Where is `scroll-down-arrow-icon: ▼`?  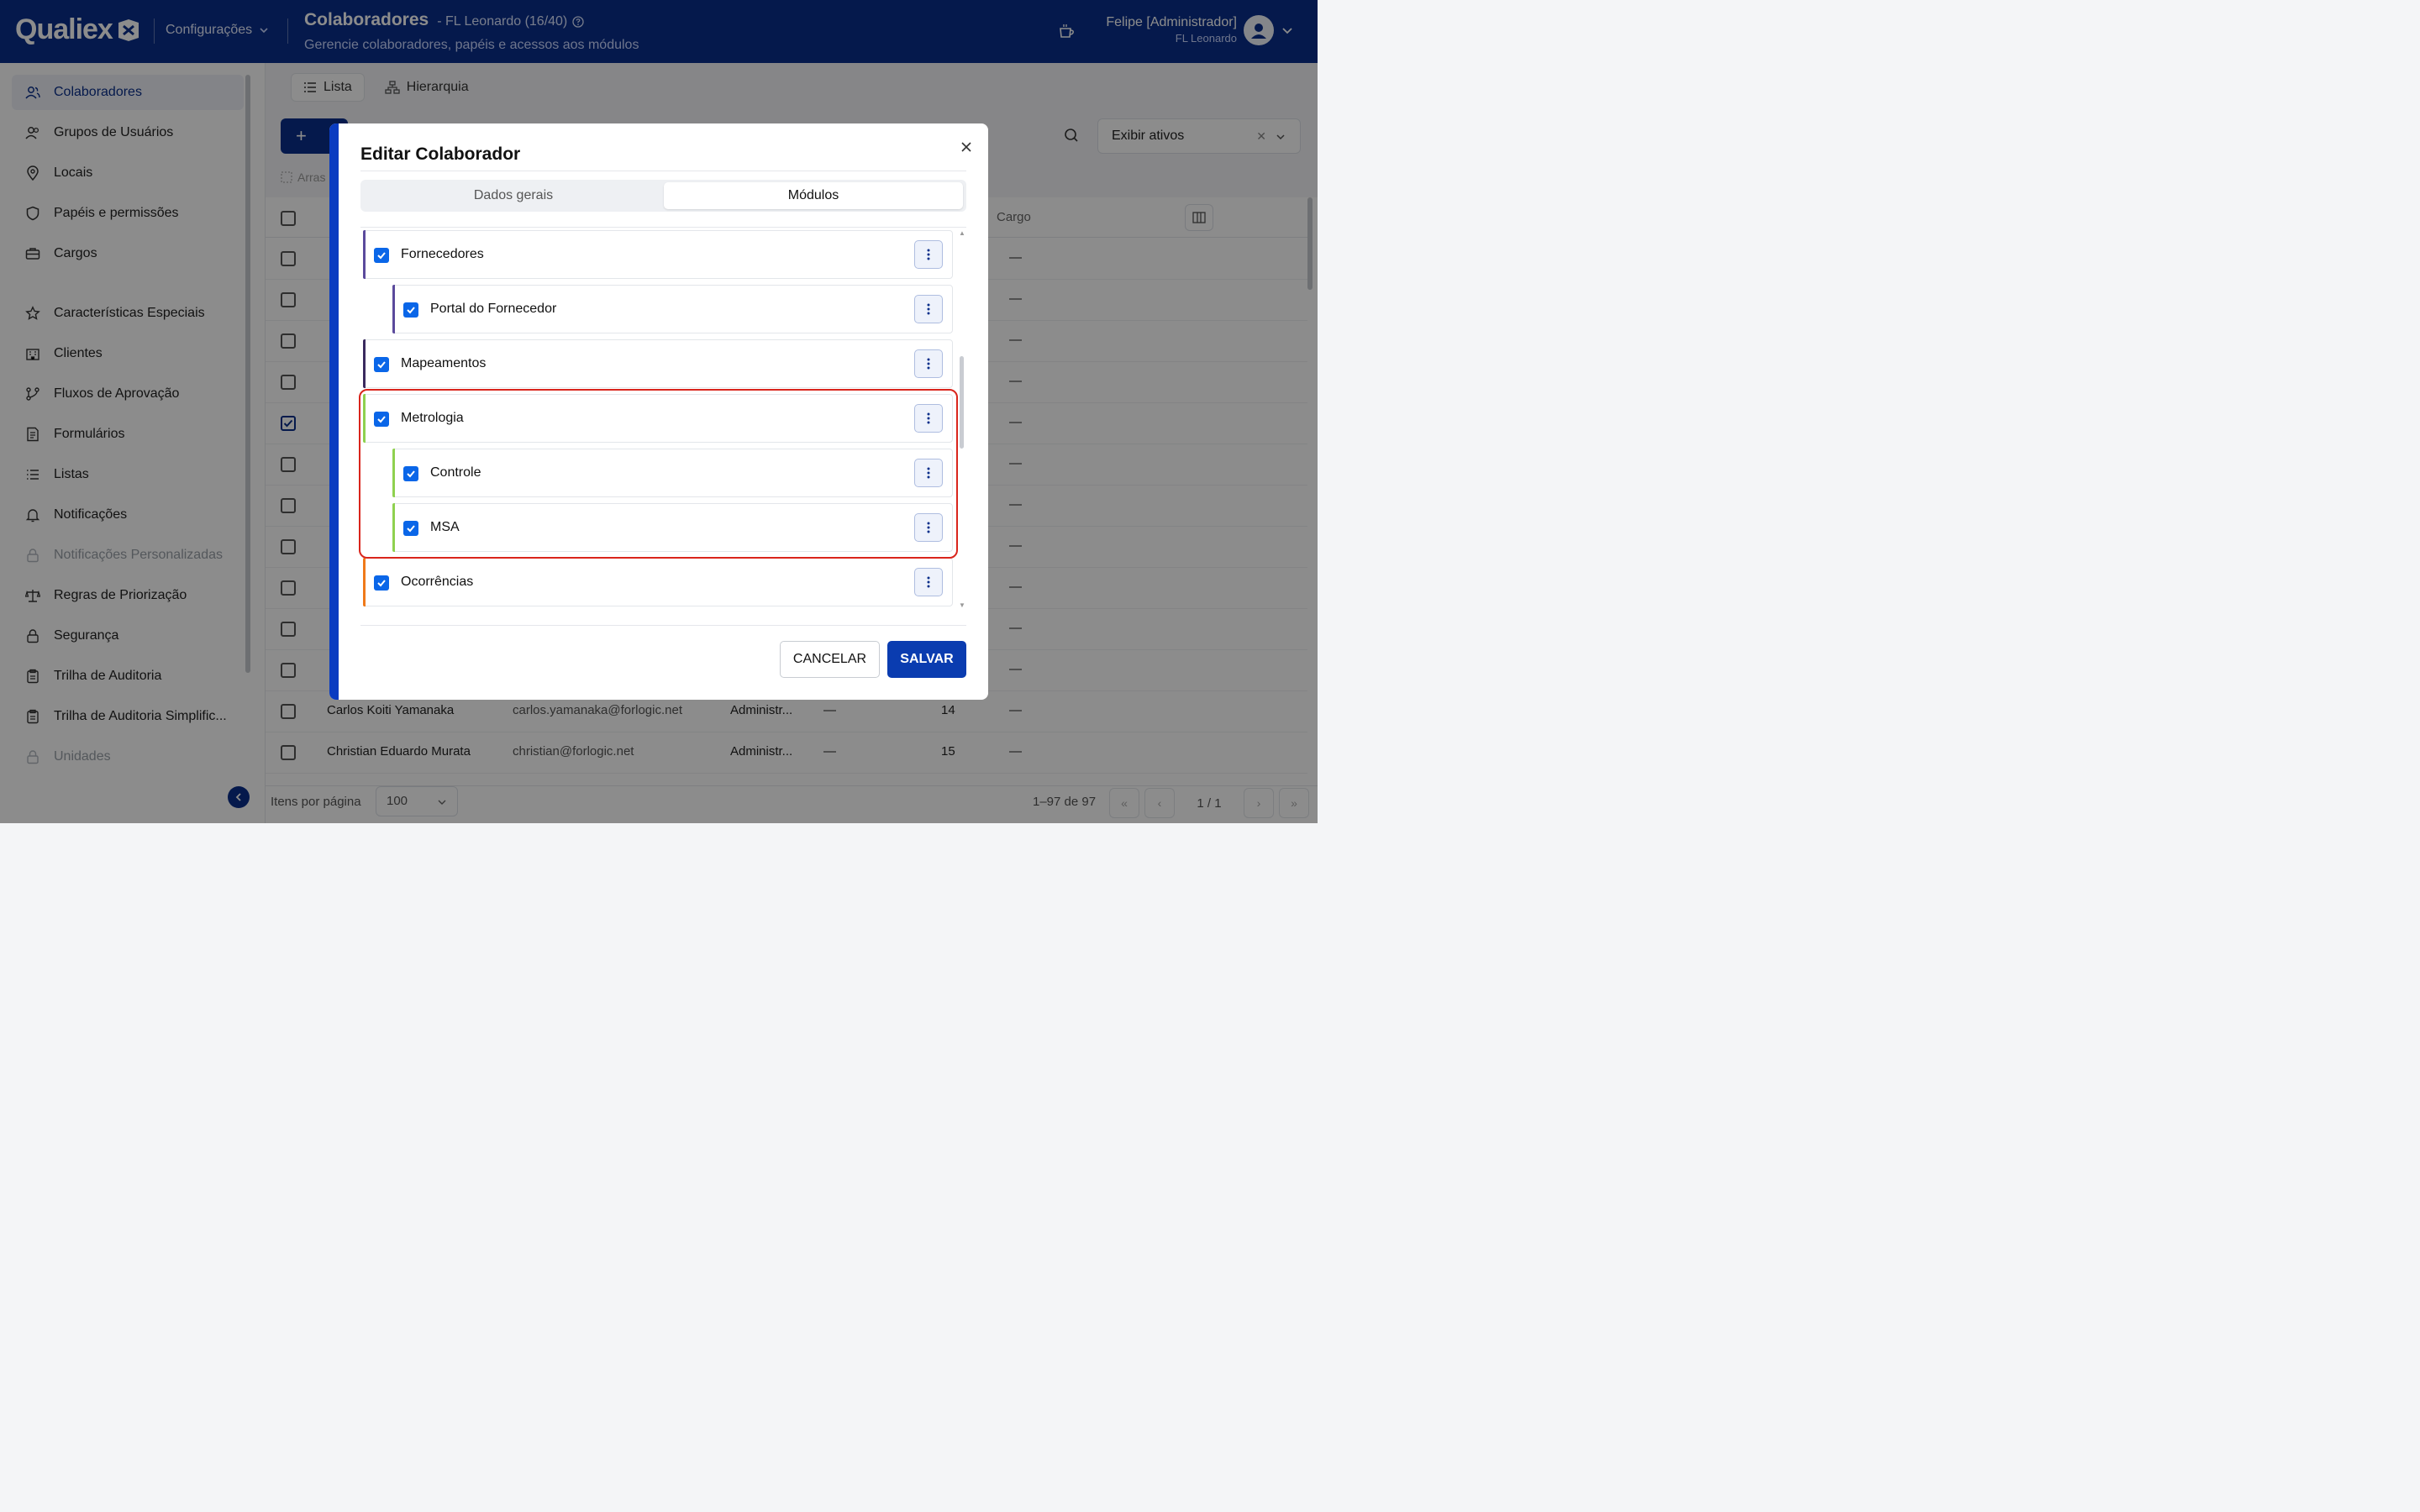 scroll-down-arrow-icon: ▼ is located at coordinates (962, 605).